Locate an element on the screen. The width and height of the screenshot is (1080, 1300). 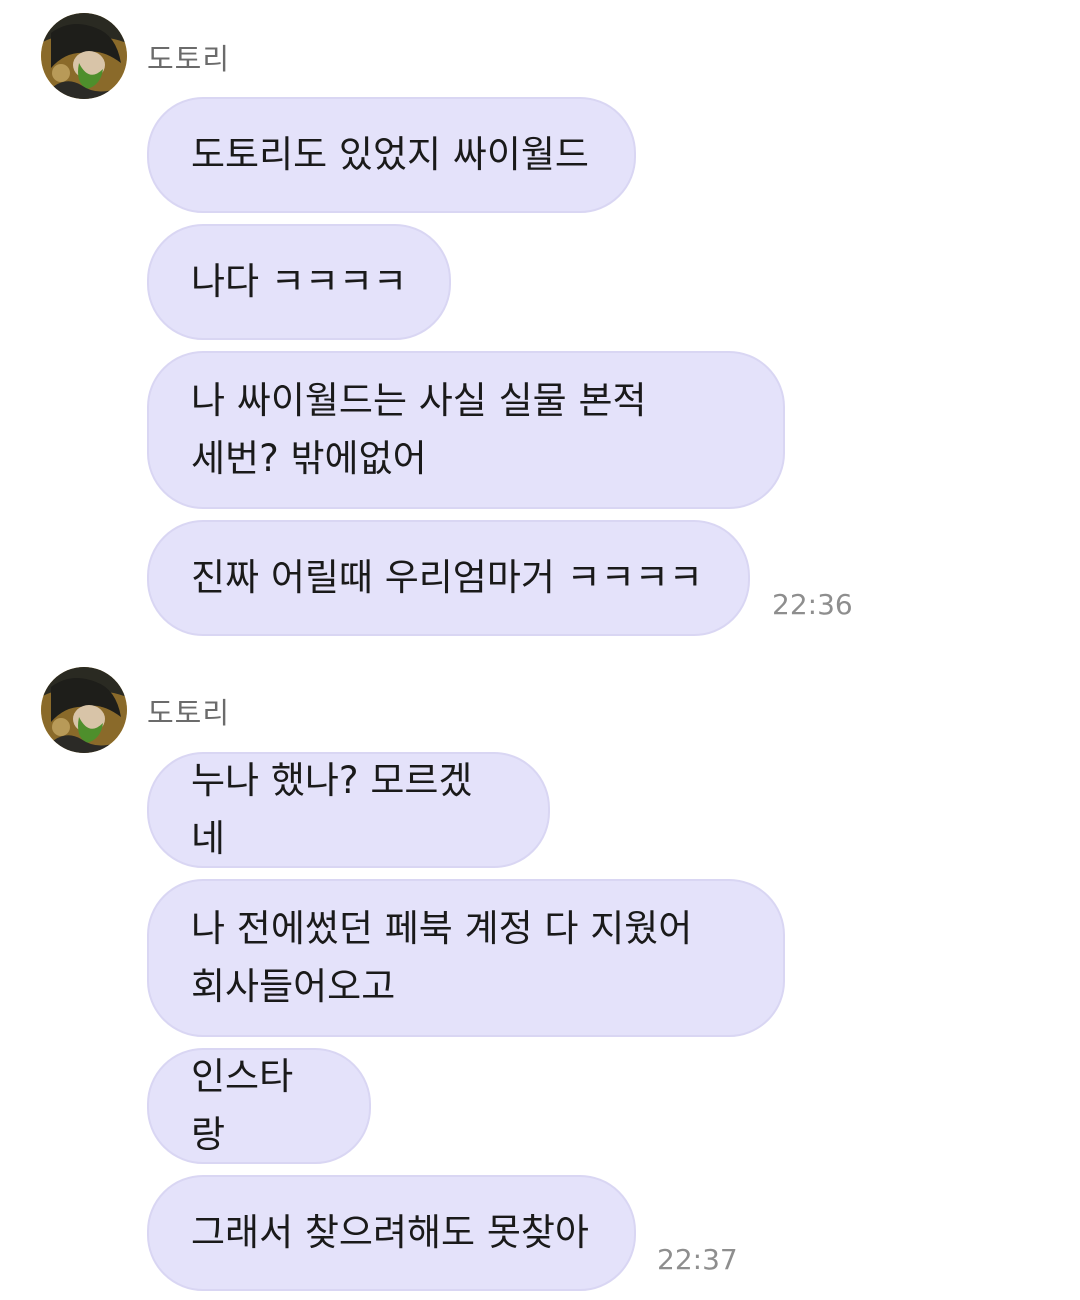
message-bubble: 그래서 찾으려해도 못찾아 is located at coordinates (391, 1233).